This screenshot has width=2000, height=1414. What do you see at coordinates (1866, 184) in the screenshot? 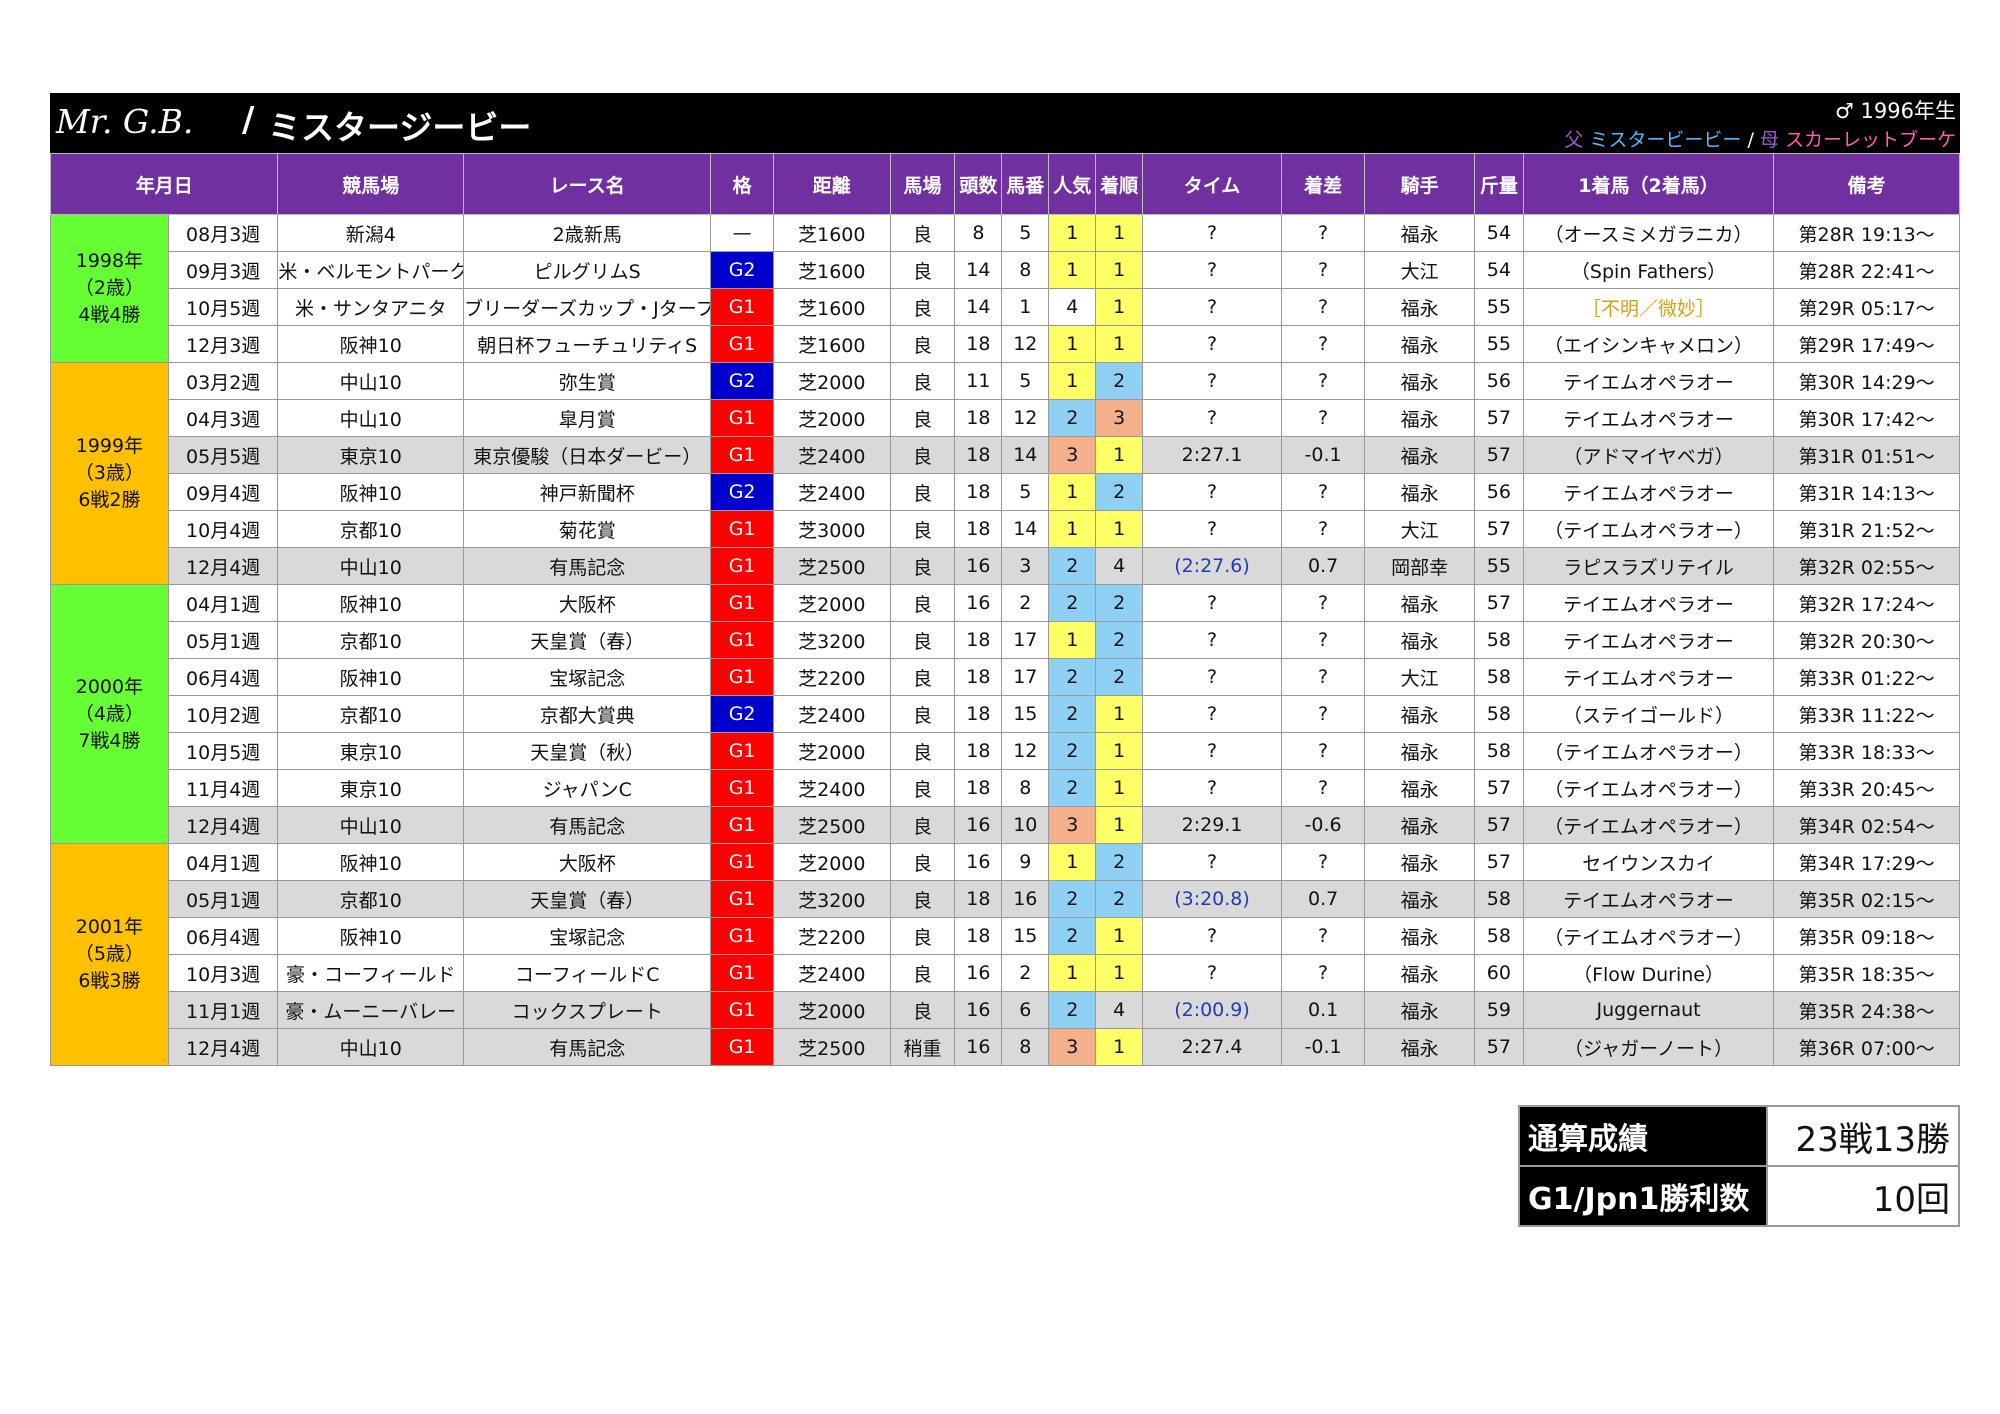
I see `col-header-notes: 備考` at bounding box center [1866, 184].